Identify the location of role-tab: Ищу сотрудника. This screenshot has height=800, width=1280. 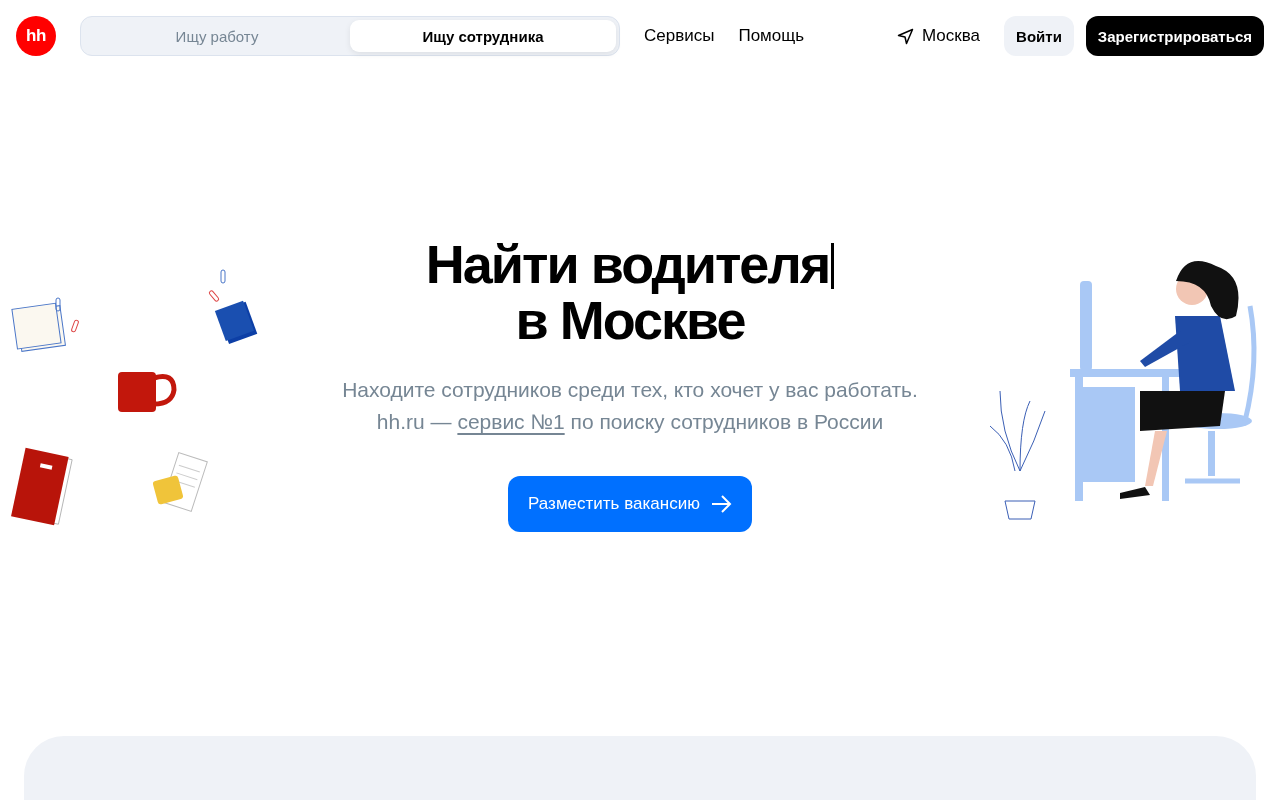
(483, 36).